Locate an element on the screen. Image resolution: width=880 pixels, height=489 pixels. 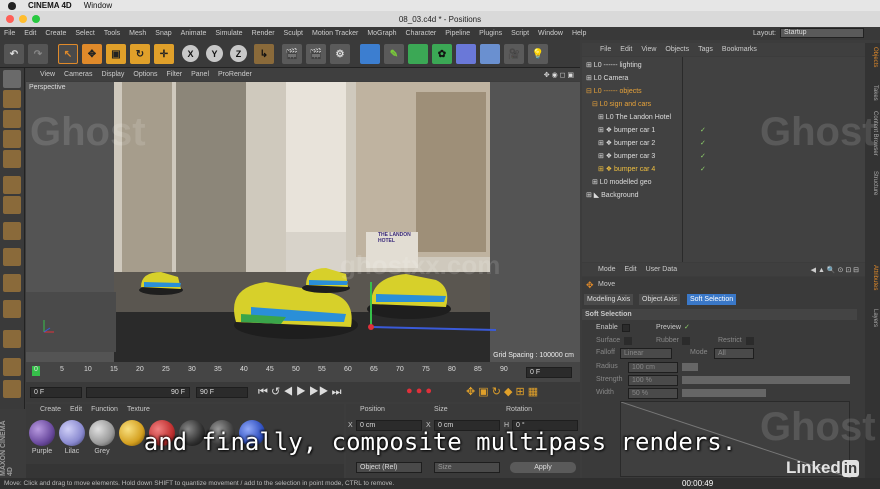
object-row-selected: ⊞ ❖ bumper car 4 ✓ is located at coordinates (723, 169).